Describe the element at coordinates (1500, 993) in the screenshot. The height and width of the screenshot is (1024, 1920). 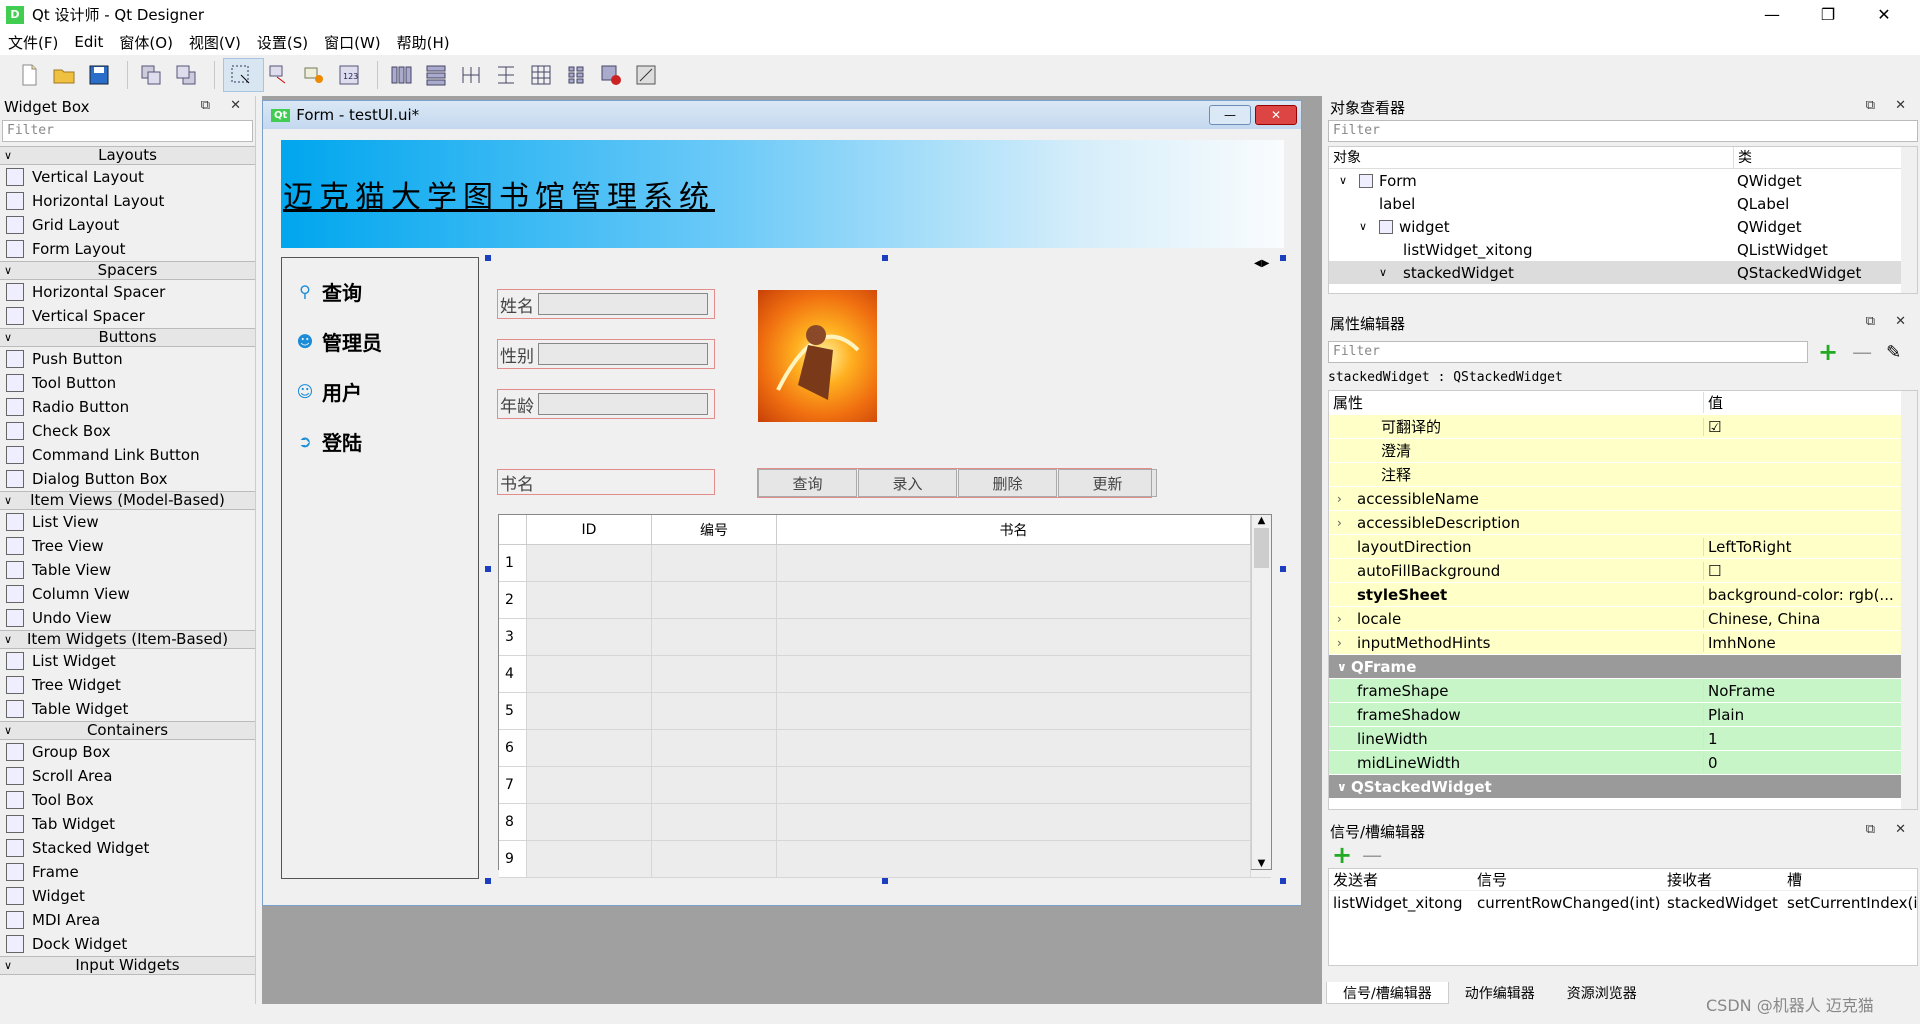
I see `tab-action-editor: 动作编辑器` at that location.